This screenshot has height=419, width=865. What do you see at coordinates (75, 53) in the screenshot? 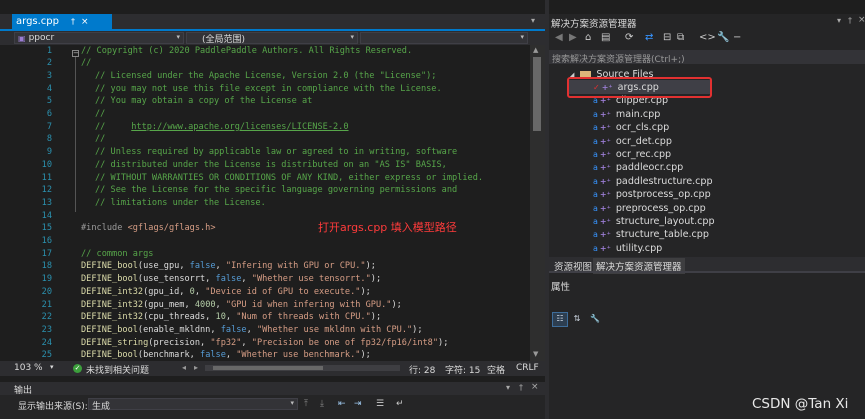
I see `collapse-region-icon: −` at bounding box center [75, 53].